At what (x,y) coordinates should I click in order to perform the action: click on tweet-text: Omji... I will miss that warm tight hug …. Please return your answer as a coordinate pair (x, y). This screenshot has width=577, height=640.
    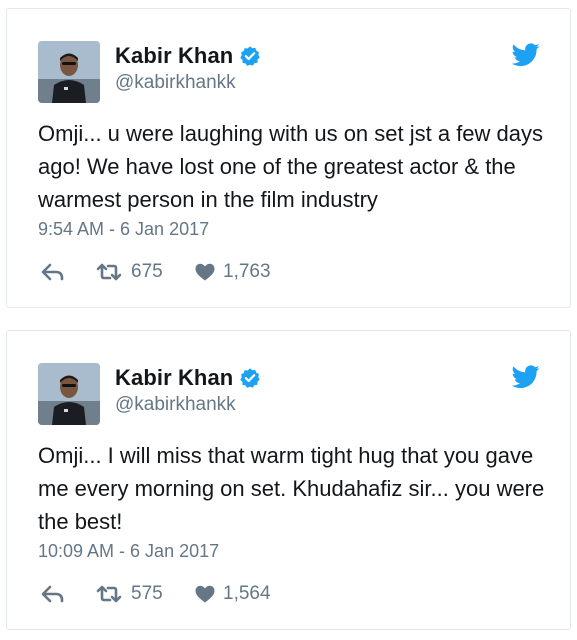
    Looking at the image, I should click on (291, 488).